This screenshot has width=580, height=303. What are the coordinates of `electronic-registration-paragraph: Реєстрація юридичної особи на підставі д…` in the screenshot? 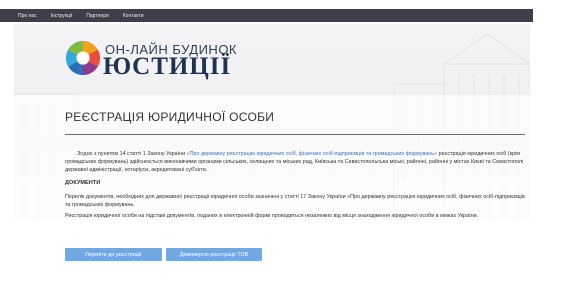 It's located at (272, 216).